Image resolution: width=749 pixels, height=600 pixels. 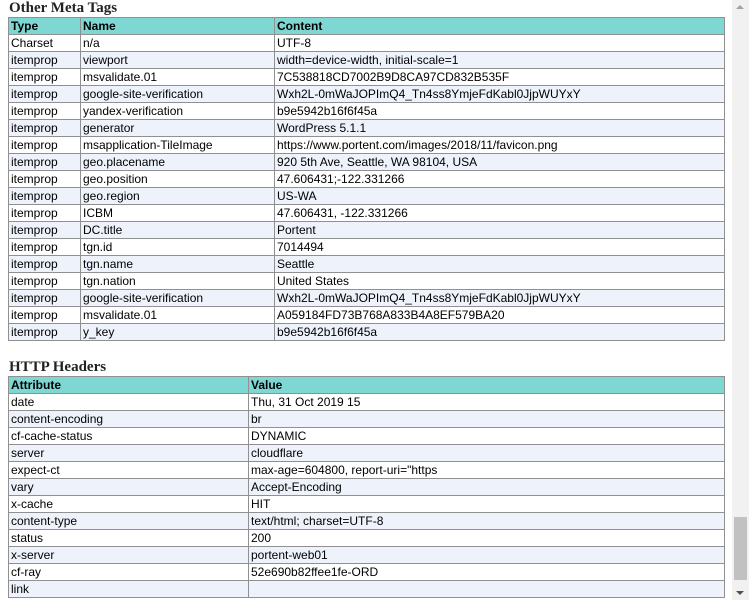 What do you see at coordinates (499, 60) in the screenshot?
I see `meta-content-cell: width=device-width, initial-scale=1` at bounding box center [499, 60].